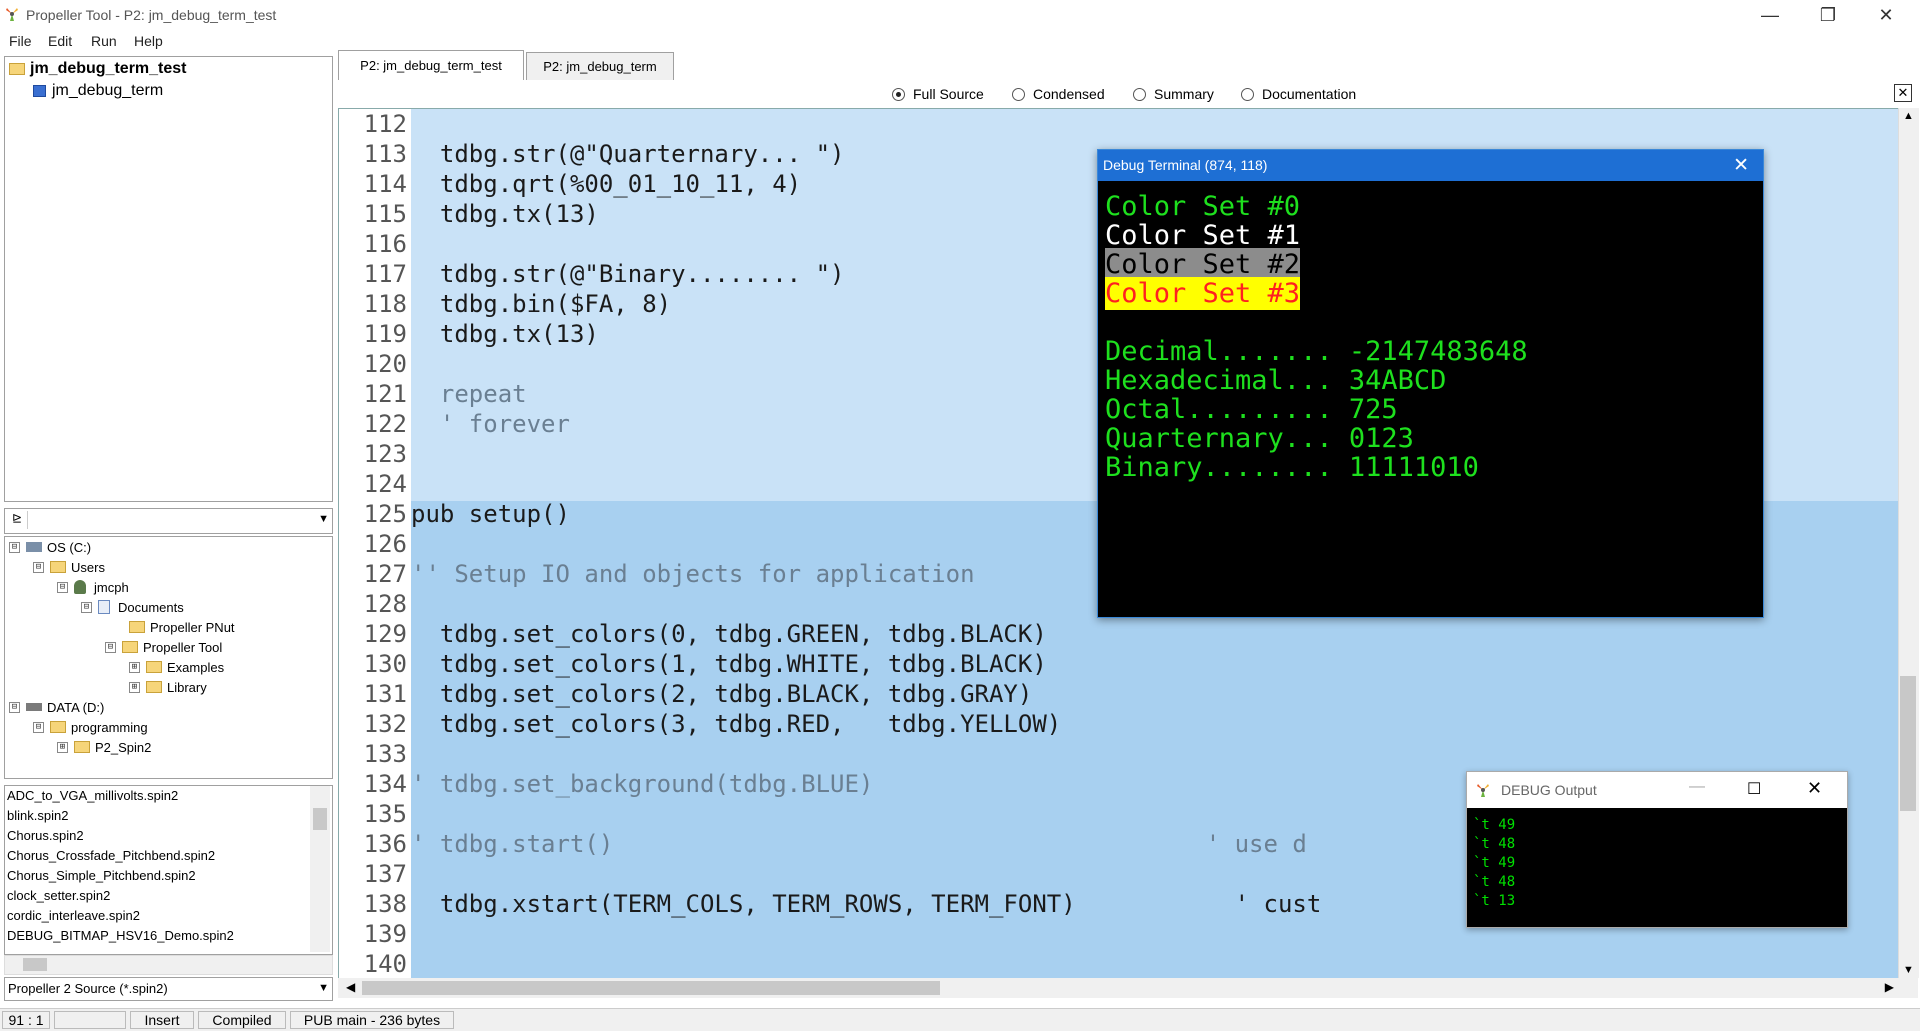 The width and height of the screenshot is (1920, 1031). I want to click on line-number: 135, so click(385, 814).